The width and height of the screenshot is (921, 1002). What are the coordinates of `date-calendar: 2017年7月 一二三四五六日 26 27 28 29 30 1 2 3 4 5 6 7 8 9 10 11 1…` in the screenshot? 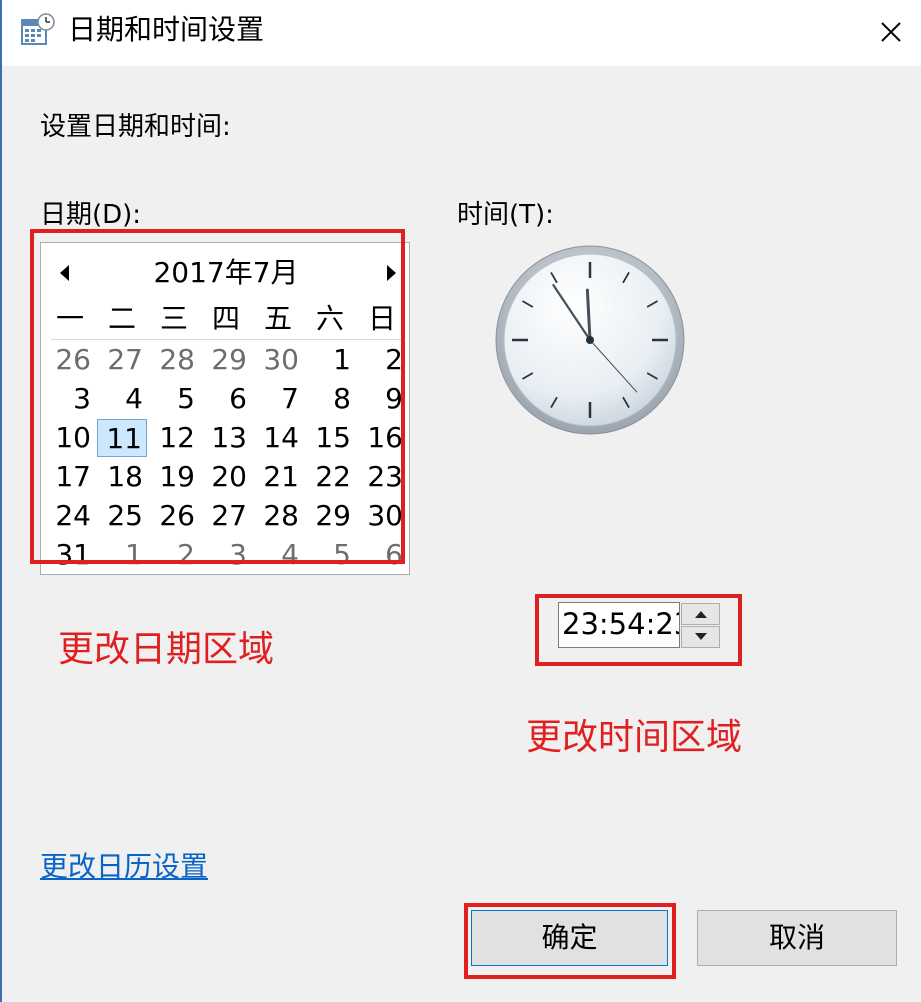 It's located at (225, 408).